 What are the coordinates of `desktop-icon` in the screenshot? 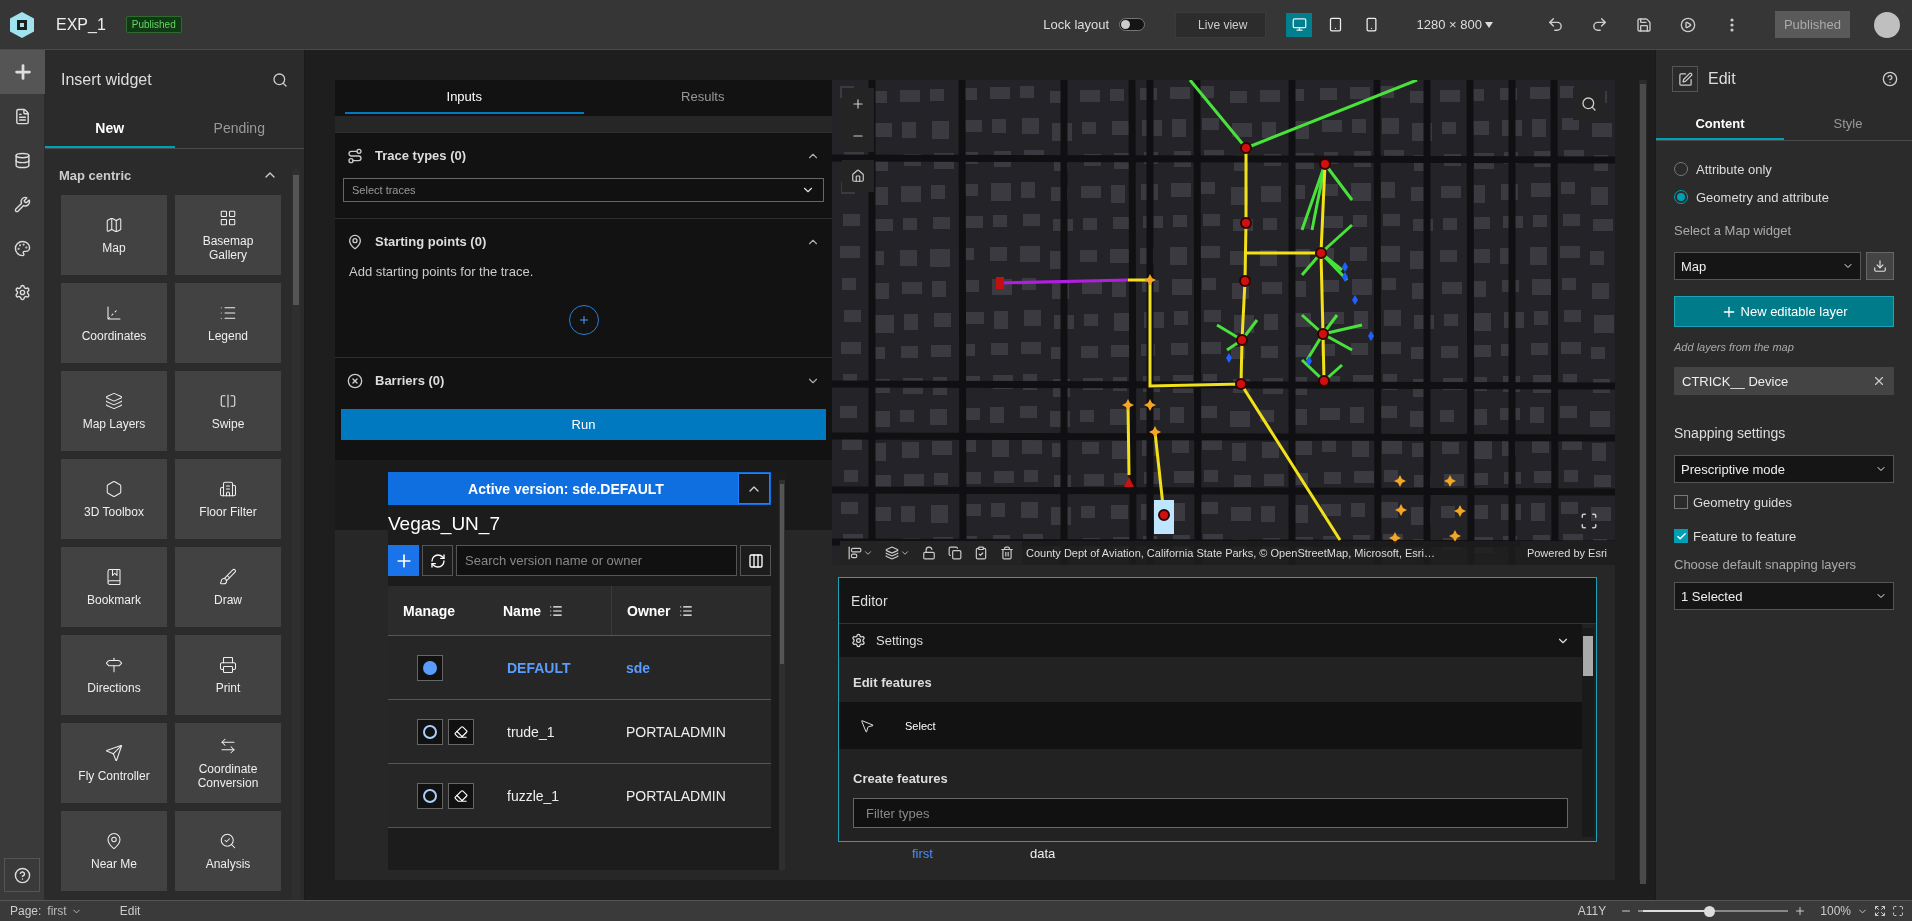 It's located at (1299, 24).